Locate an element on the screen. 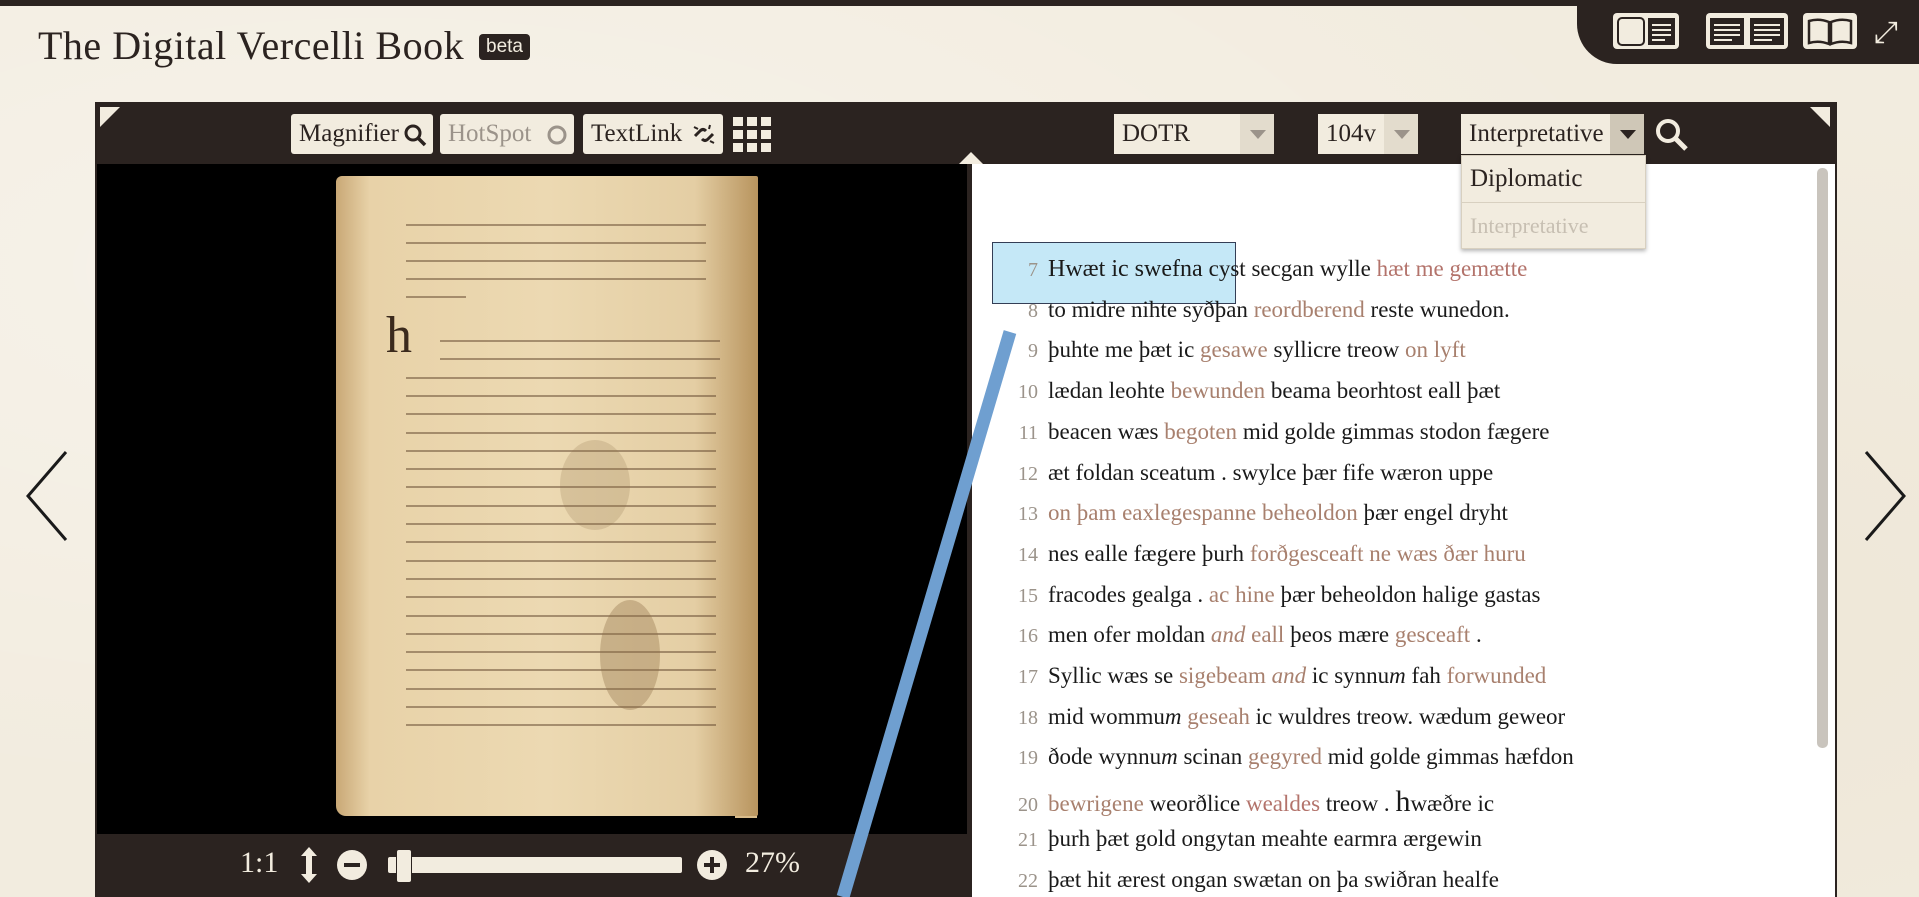  text-segment: forwunded is located at coordinates (1496, 675).